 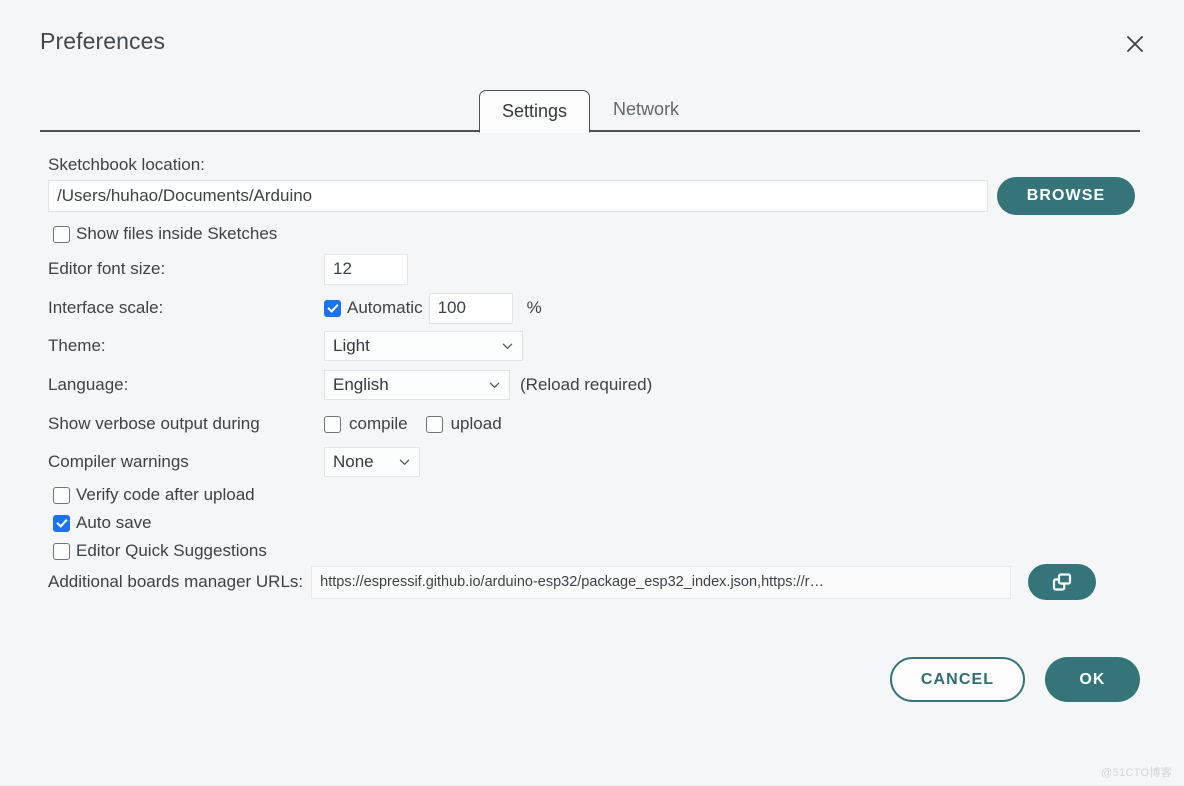 I want to click on language-select: English, so click(x=417, y=385).